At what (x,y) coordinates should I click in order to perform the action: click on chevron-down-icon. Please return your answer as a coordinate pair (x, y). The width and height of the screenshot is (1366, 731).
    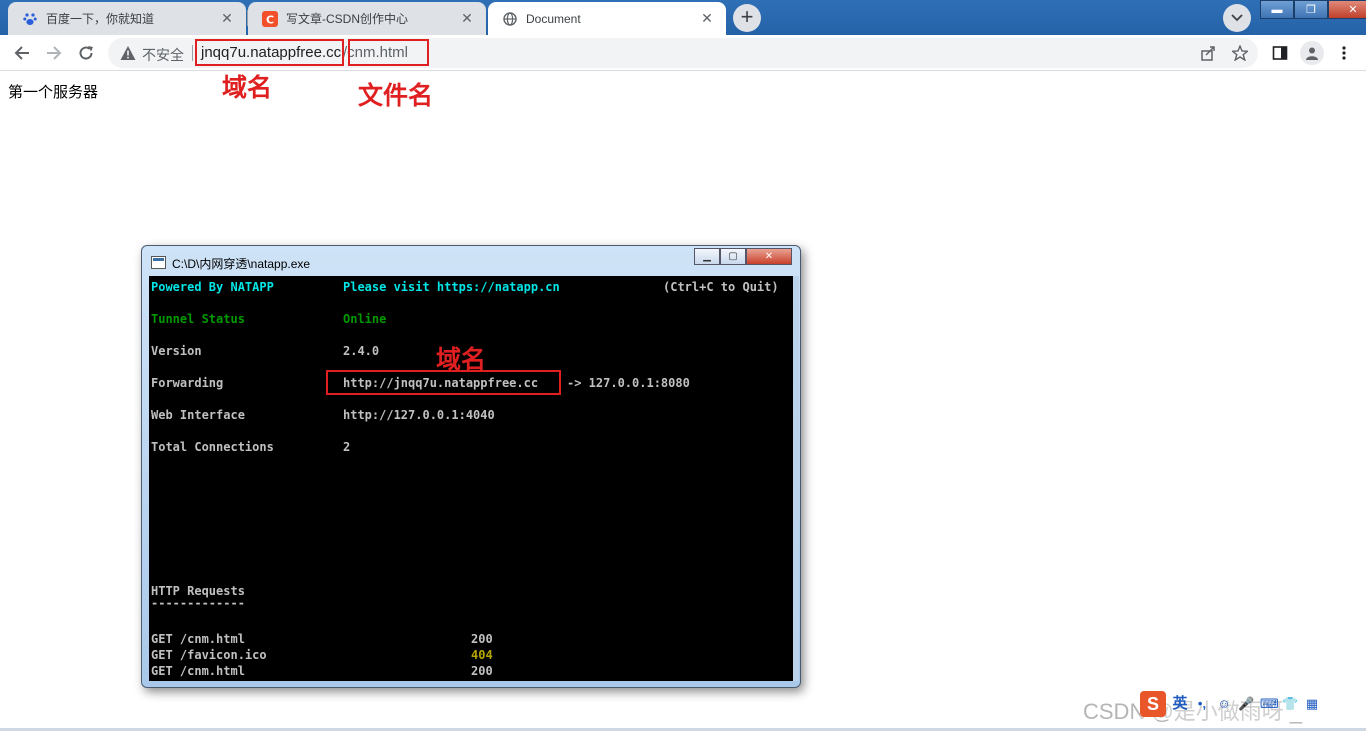
    Looking at the image, I should click on (1237, 18).